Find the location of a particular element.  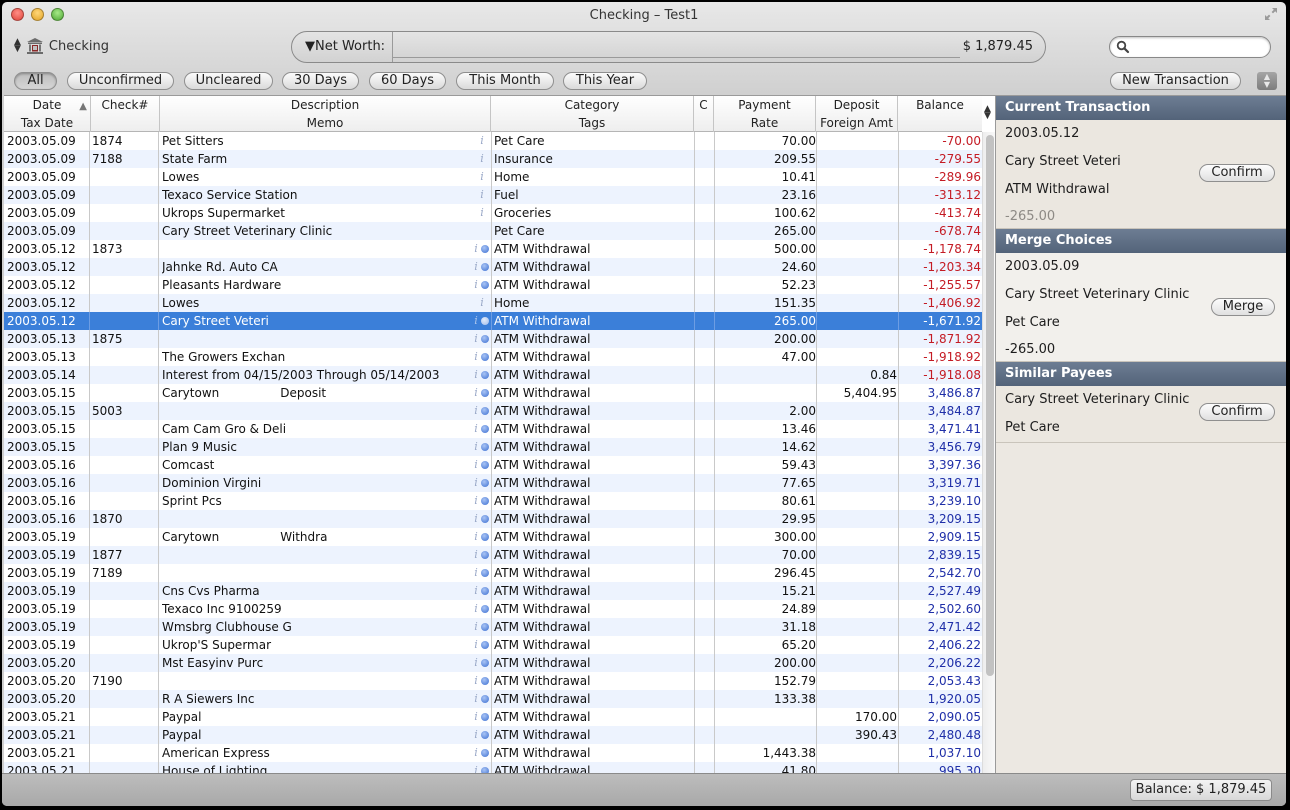

balance-cell: 2,527.49 is located at coordinates (941, 591).